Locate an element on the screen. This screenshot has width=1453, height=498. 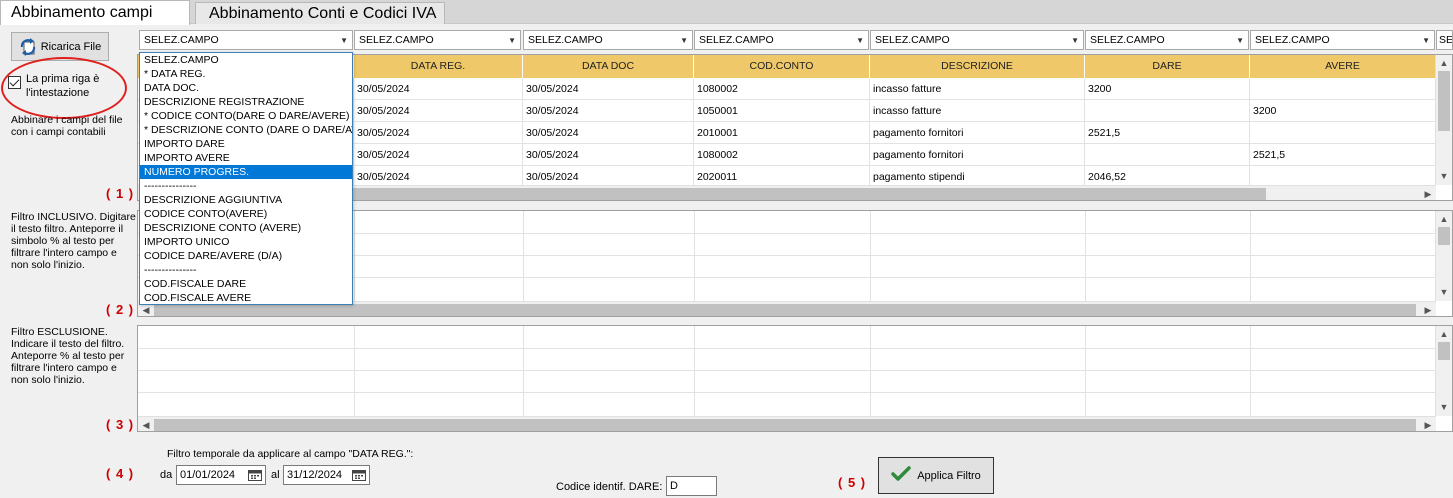
horizontal-scrollbar: ◀ ▶ is located at coordinates (787, 423).